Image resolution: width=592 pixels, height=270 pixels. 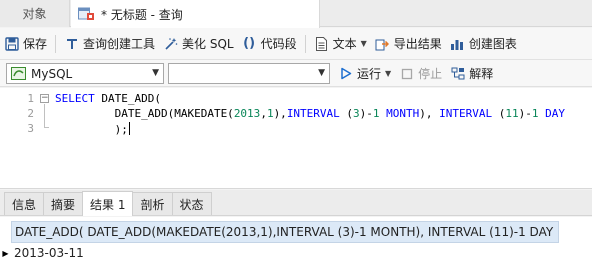 What do you see at coordinates (430, 74) in the screenshot?
I see `stop-label: 停止` at bounding box center [430, 74].